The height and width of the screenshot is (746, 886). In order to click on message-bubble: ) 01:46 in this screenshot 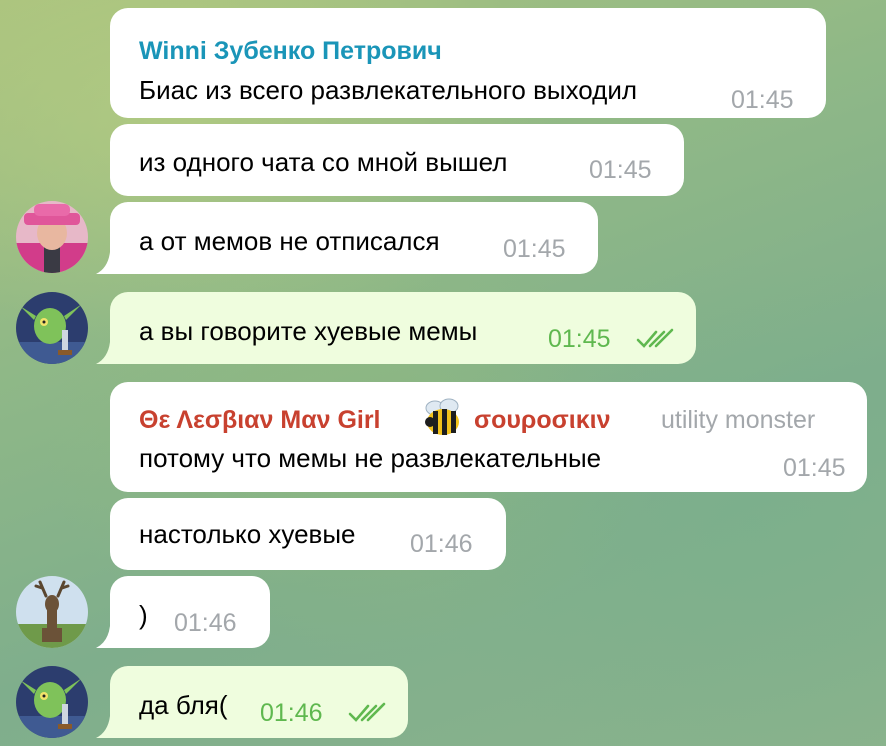, I will do `click(190, 612)`.